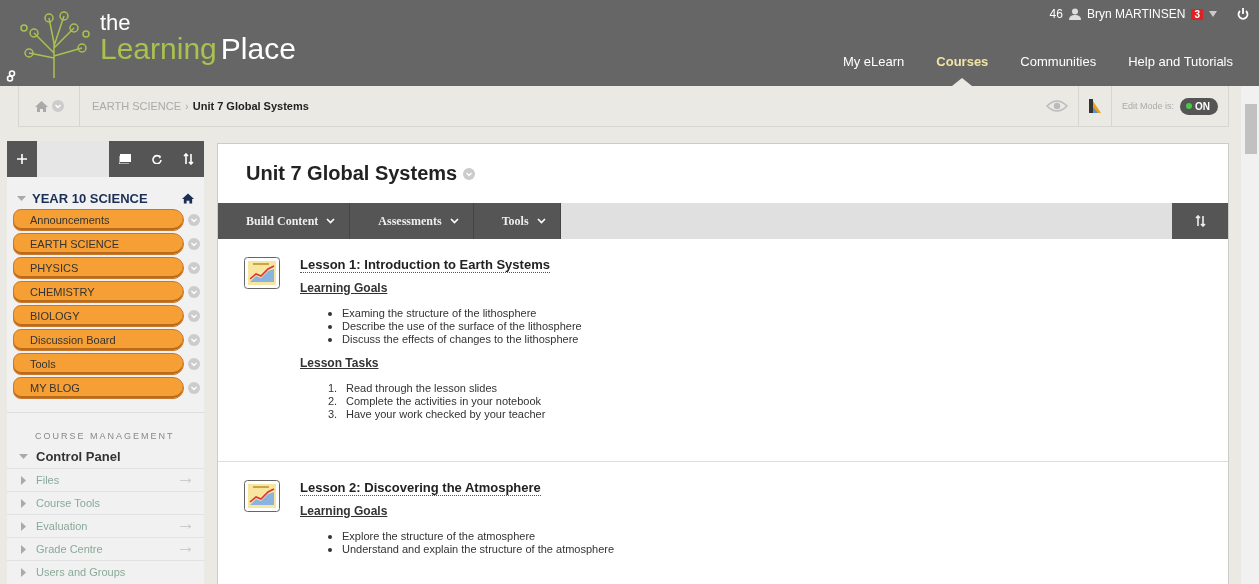 Image resolution: width=1259 pixels, height=584 pixels. I want to click on list-item-text: Describe the use of the surface of the lithosphere, so click(462, 326).